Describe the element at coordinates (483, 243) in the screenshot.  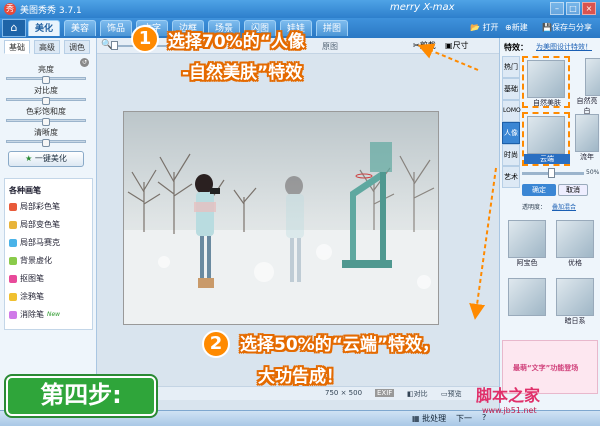
I see `arrow-to-step2` at that location.